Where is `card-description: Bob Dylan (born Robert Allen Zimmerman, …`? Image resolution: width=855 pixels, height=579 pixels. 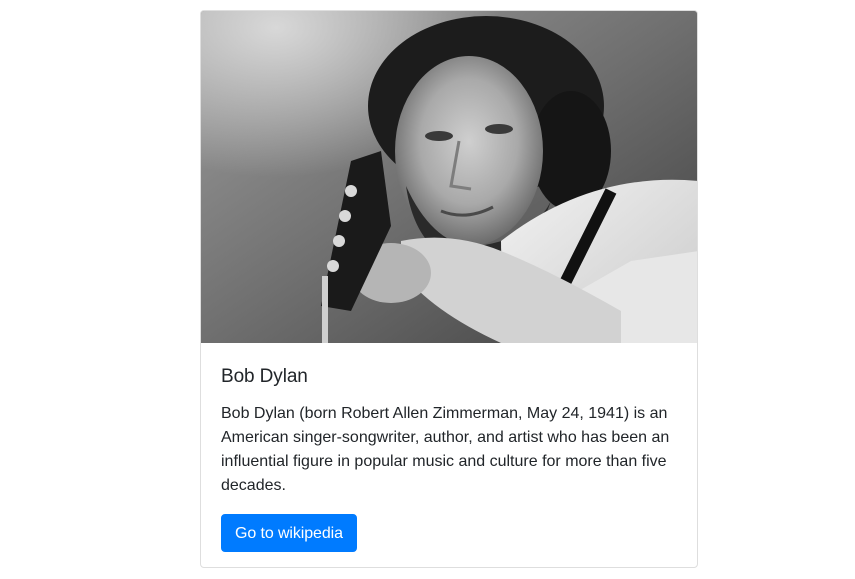 card-description: Bob Dylan (born Robert Allen Zimmerman, … is located at coordinates (445, 449).